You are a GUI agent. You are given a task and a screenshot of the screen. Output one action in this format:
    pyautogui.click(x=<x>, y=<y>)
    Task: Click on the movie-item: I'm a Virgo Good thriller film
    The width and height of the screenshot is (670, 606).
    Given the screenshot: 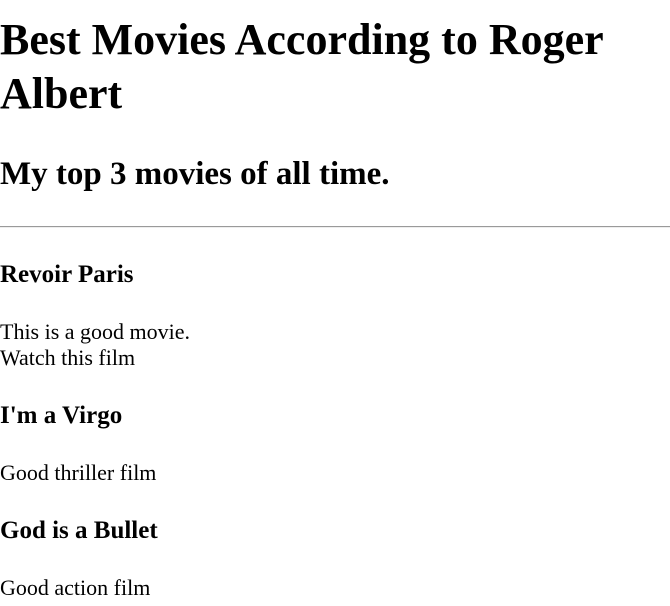 What is the action you would take?
    pyautogui.click(x=335, y=443)
    